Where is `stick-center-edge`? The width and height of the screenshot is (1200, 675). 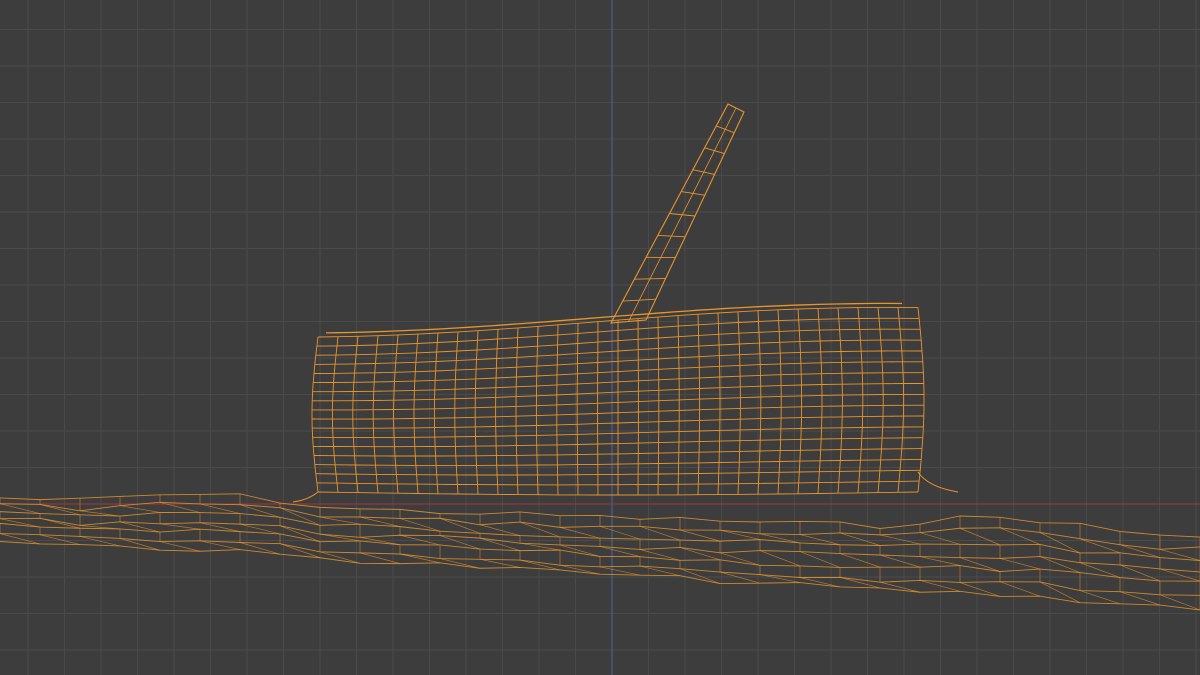
stick-center-edge is located at coordinates (682, 214).